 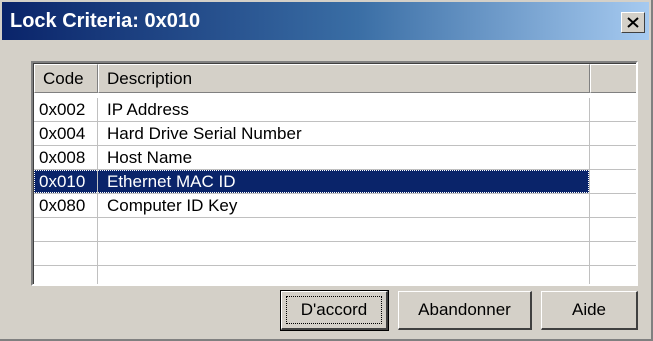 What do you see at coordinates (62, 205) in the screenshot?
I see `cell-code: 0x080` at bounding box center [62, 205].